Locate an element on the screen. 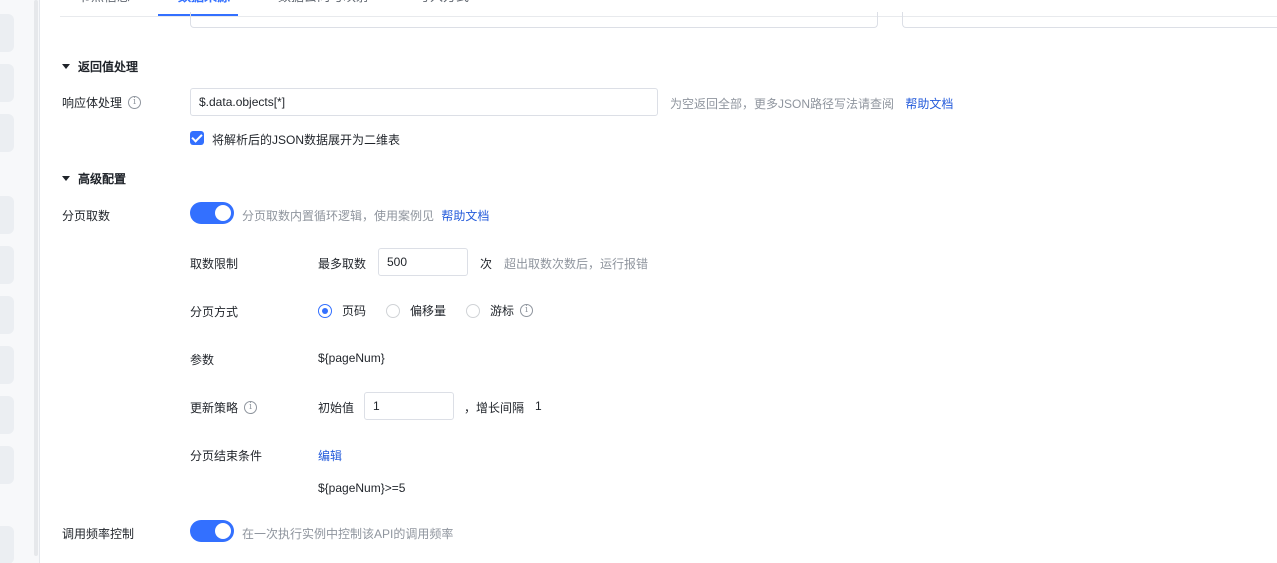  section-title: 高级配置 is located at coordinates (102, 179).